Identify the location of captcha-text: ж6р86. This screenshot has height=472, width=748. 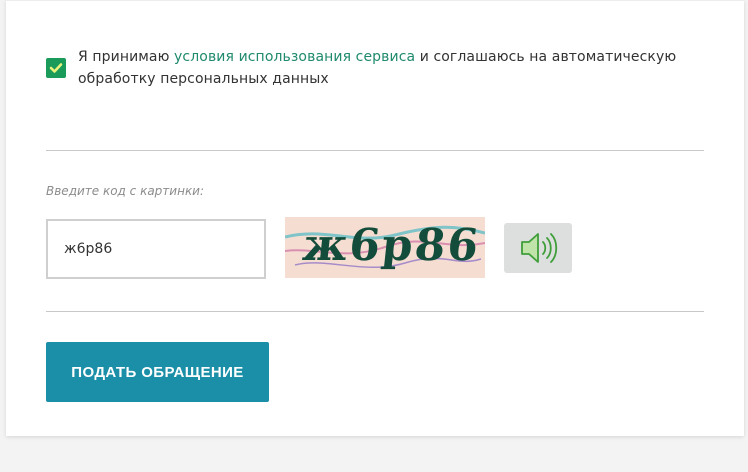
(391, 245).